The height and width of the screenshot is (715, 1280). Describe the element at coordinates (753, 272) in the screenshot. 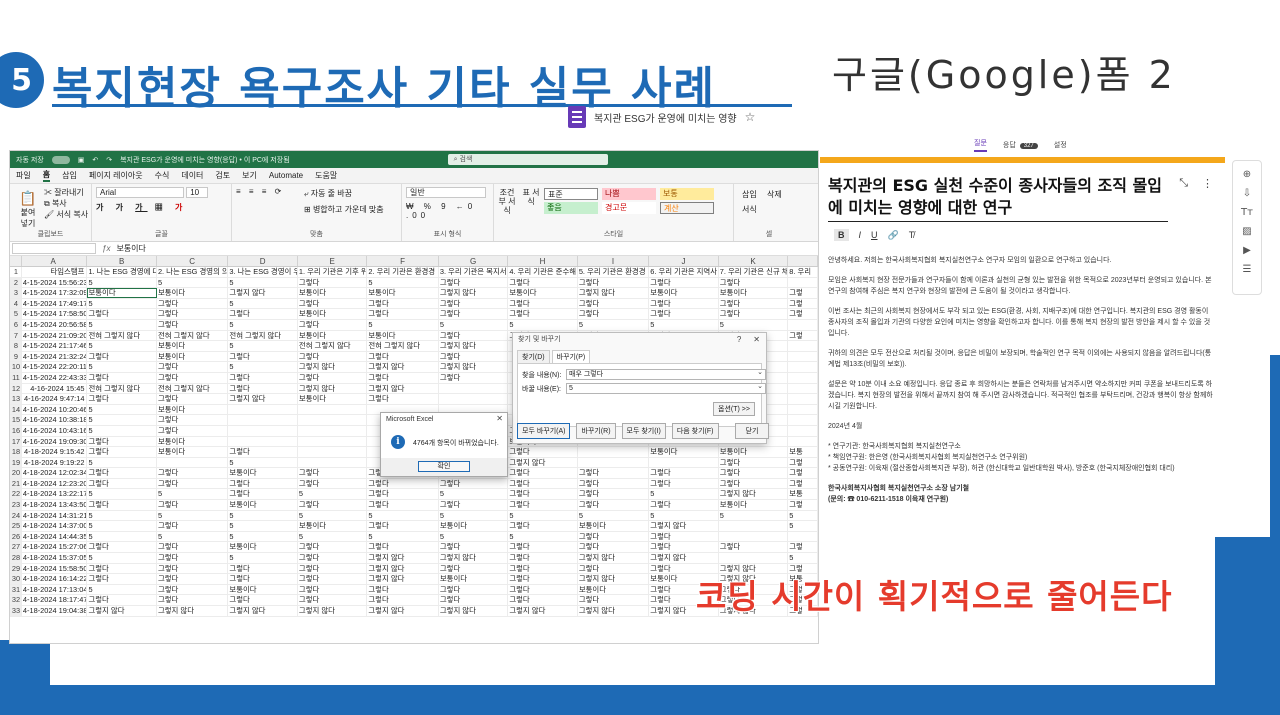

I see `table-cell: 7. 우리 기관은 신규 채` at that location.